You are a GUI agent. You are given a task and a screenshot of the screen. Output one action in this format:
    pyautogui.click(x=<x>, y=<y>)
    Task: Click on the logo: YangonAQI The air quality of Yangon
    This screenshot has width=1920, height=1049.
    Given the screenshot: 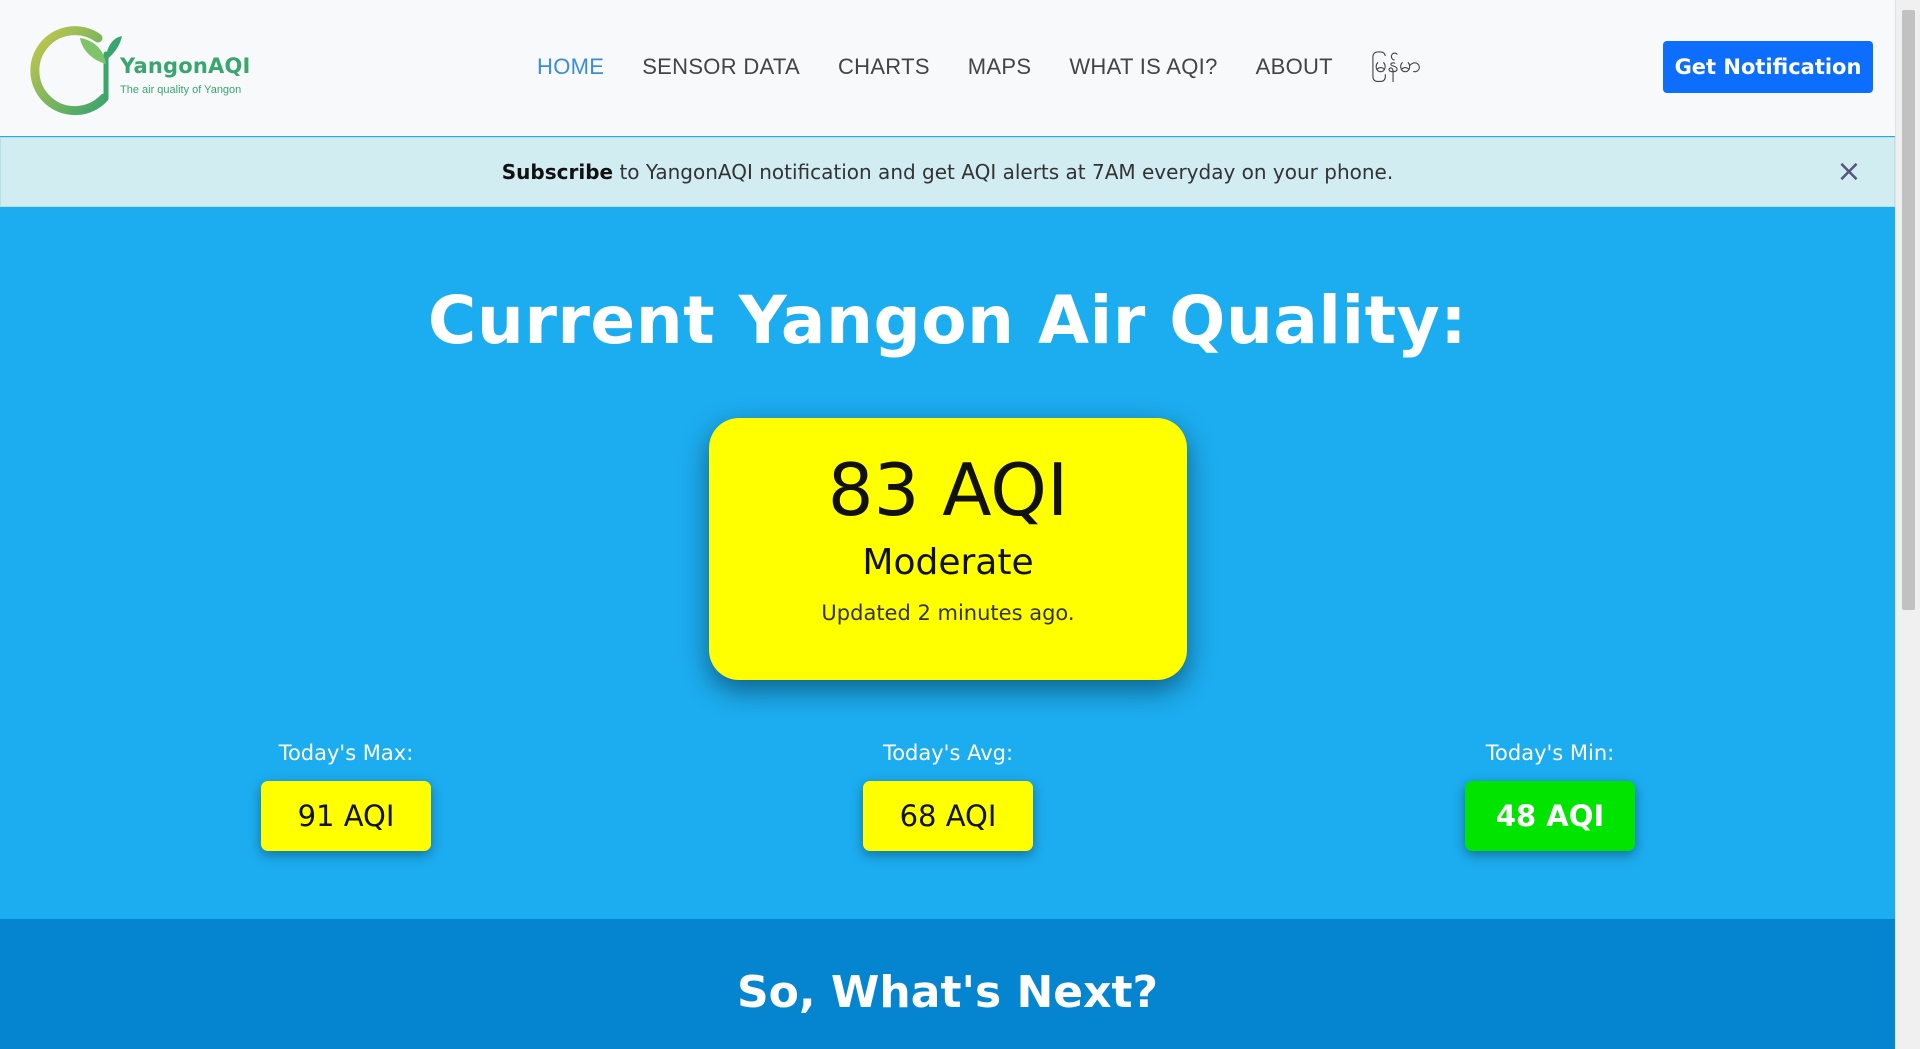 What is the action you would take?
    pyautogui.click(x=151, y=70)
    